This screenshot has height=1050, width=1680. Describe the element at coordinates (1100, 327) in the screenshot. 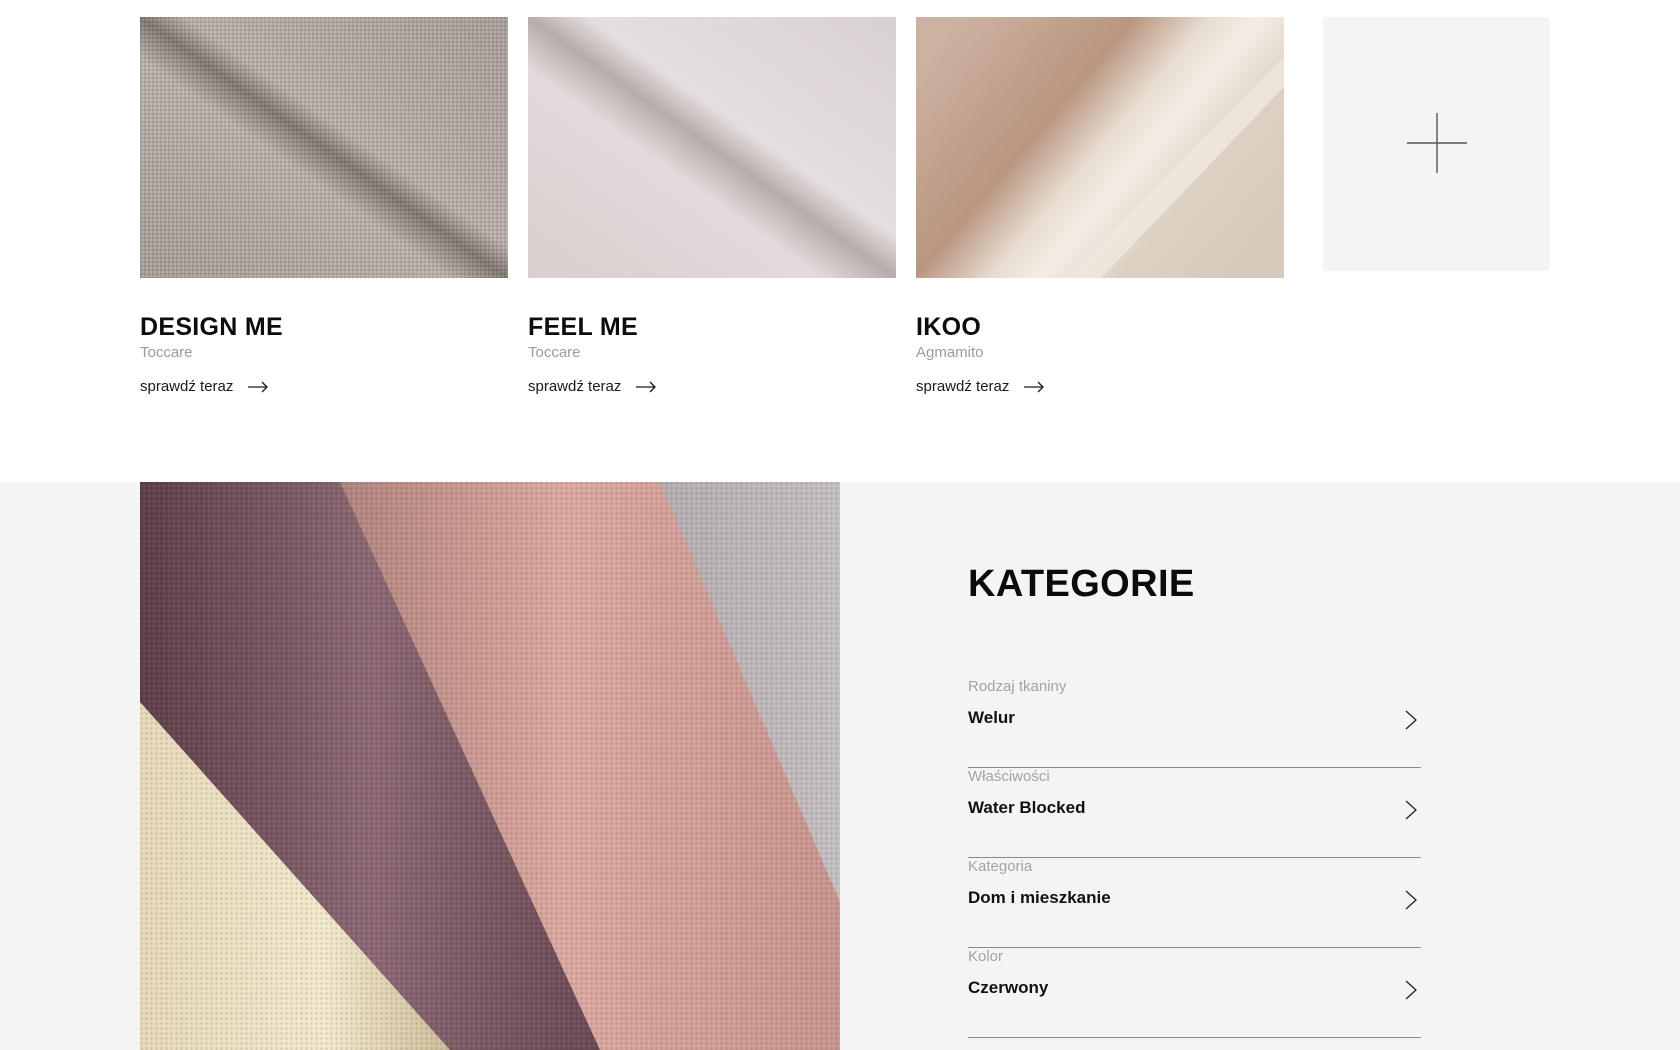

I see `product-title: IKOO` at that location.